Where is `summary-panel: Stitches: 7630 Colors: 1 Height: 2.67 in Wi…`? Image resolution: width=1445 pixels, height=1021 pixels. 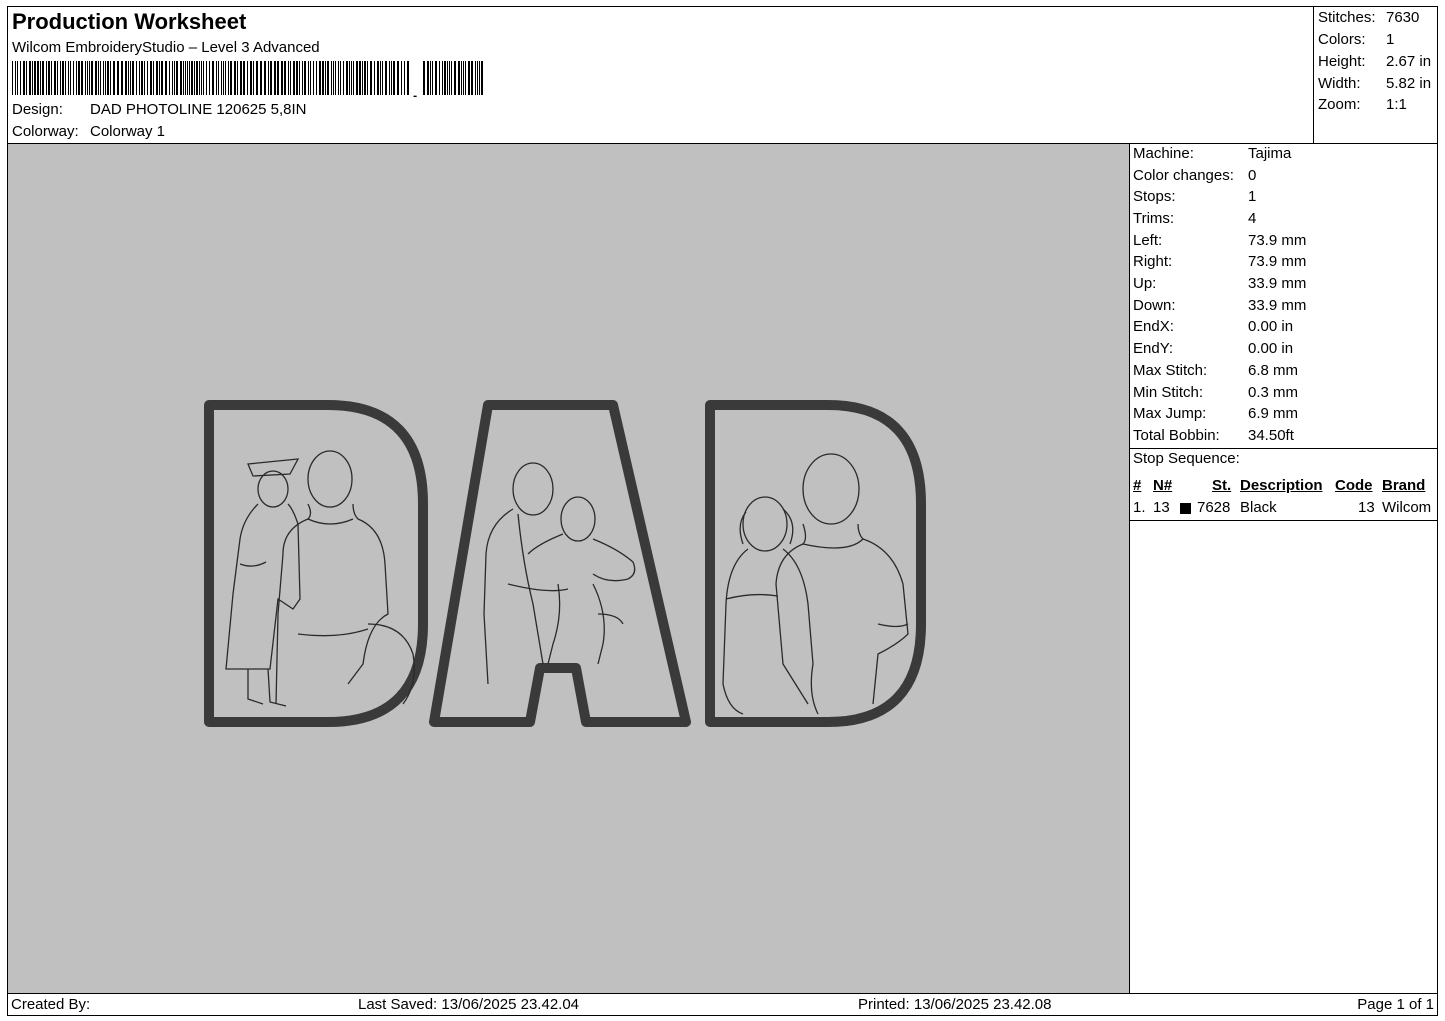
summary-panel: Stitches: 7630 Colors: 1 Height: 2.67 in Wi… is located at coordinates (1375, 75).